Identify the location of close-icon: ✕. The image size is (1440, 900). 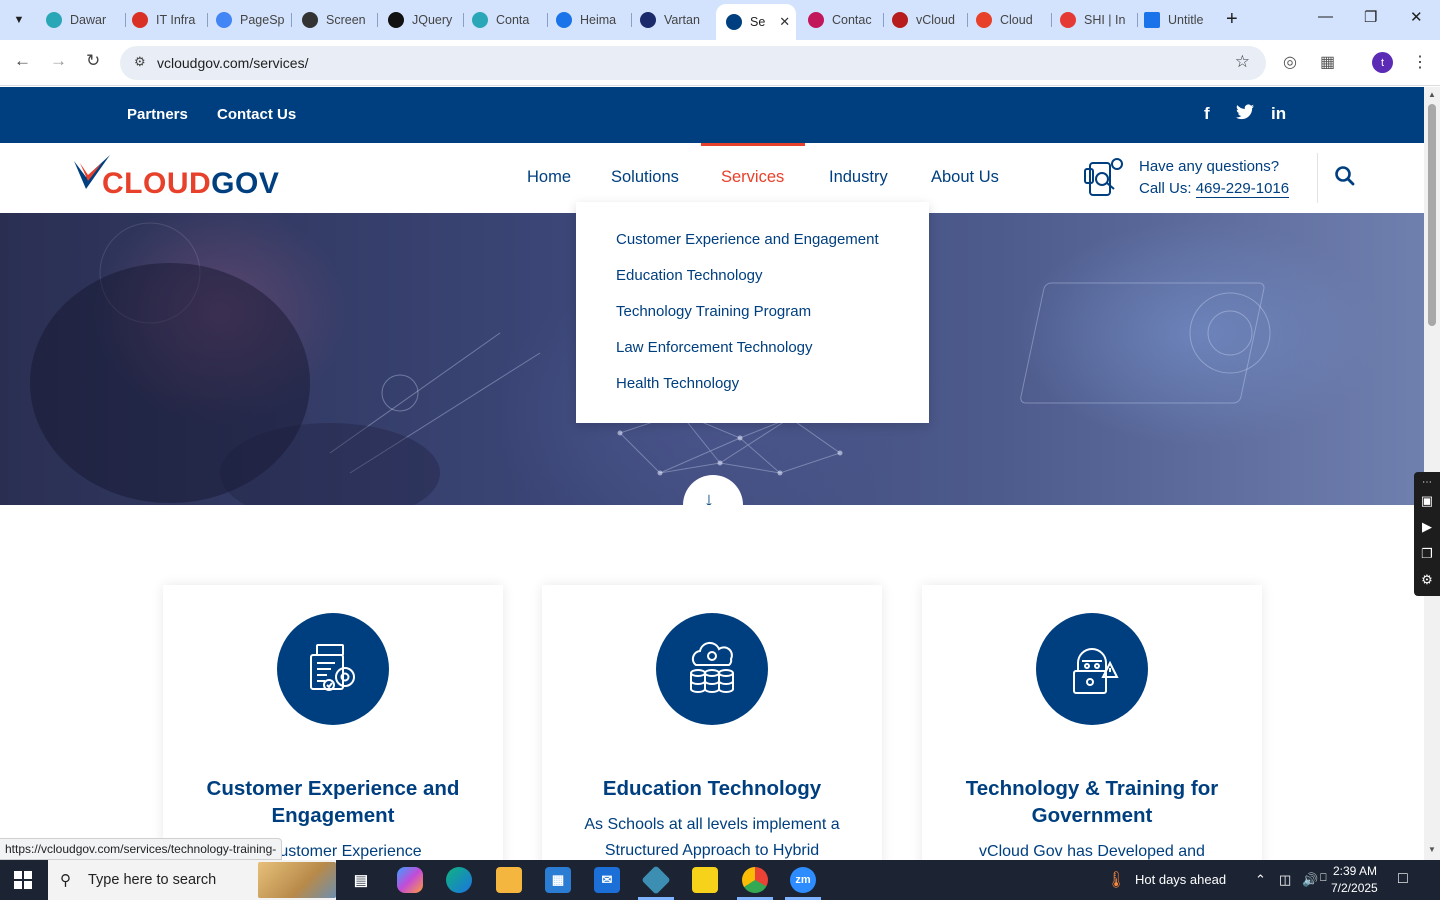
(784, 22).